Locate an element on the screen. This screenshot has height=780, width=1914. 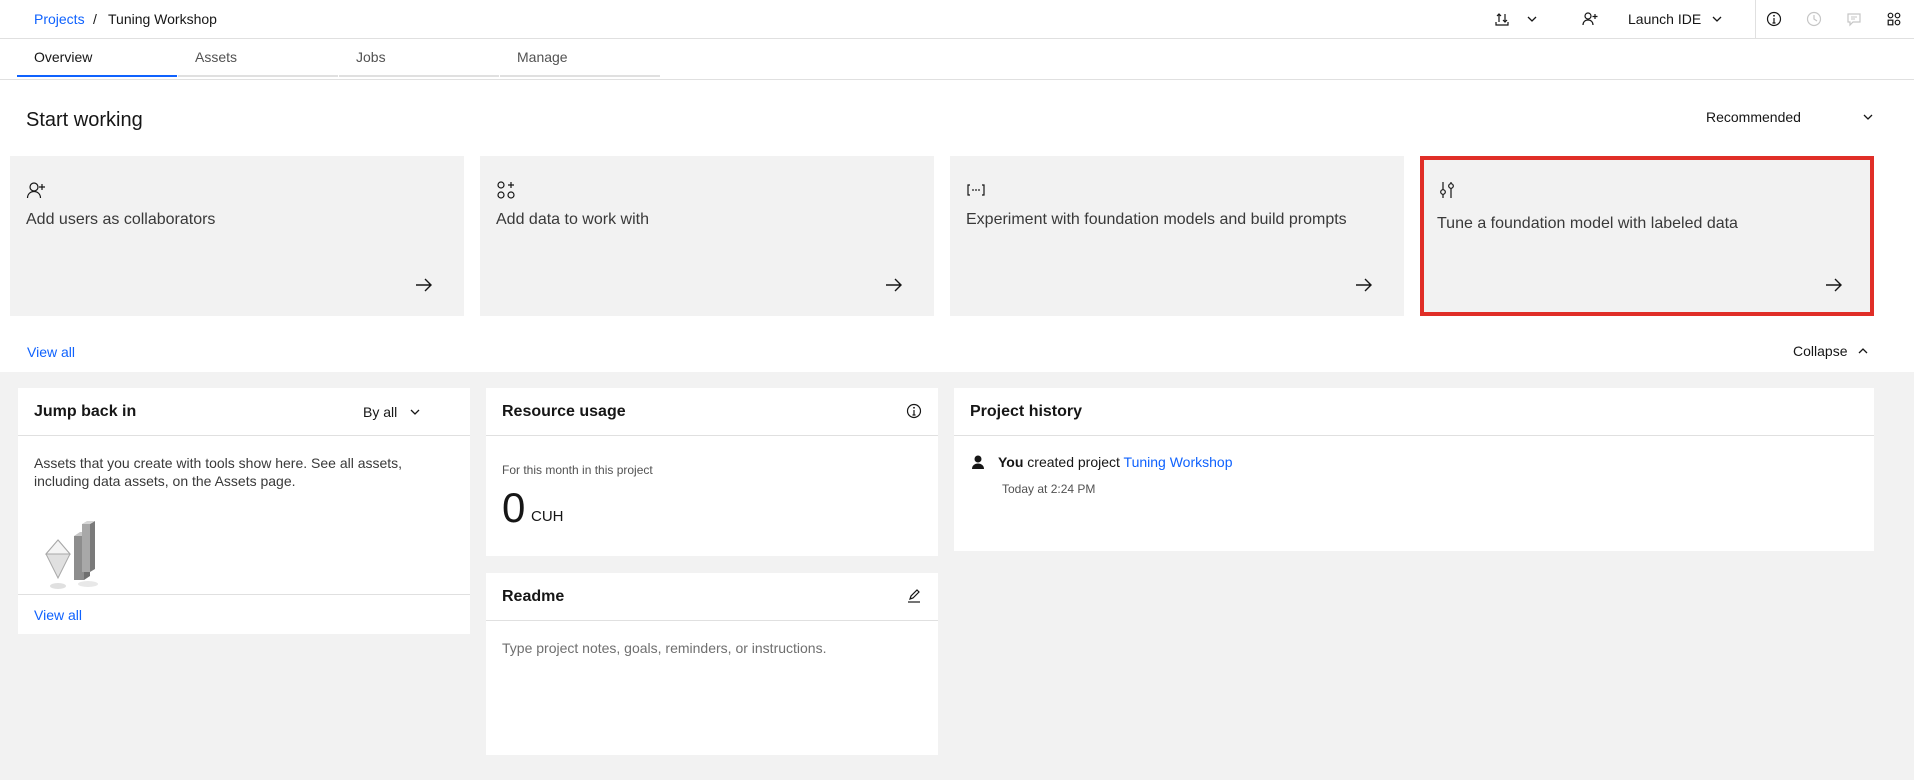
project-history-title: Project history is located at coordinates (1026, 411).